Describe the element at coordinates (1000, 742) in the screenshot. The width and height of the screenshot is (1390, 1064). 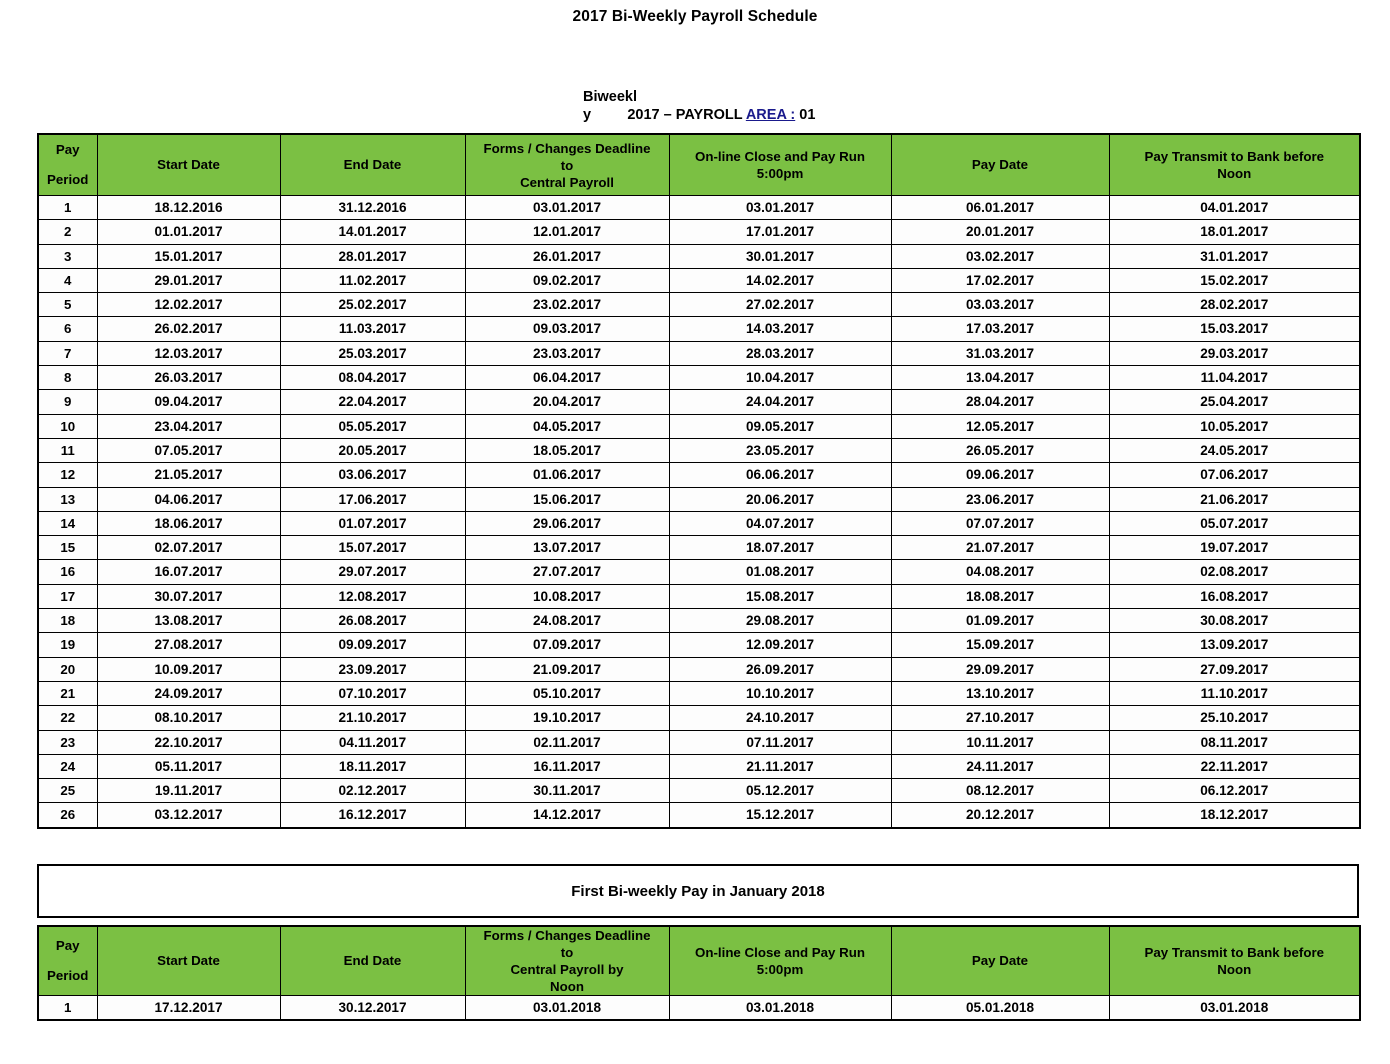
I see `cell-pay-date: 10.11.2017` at that location.